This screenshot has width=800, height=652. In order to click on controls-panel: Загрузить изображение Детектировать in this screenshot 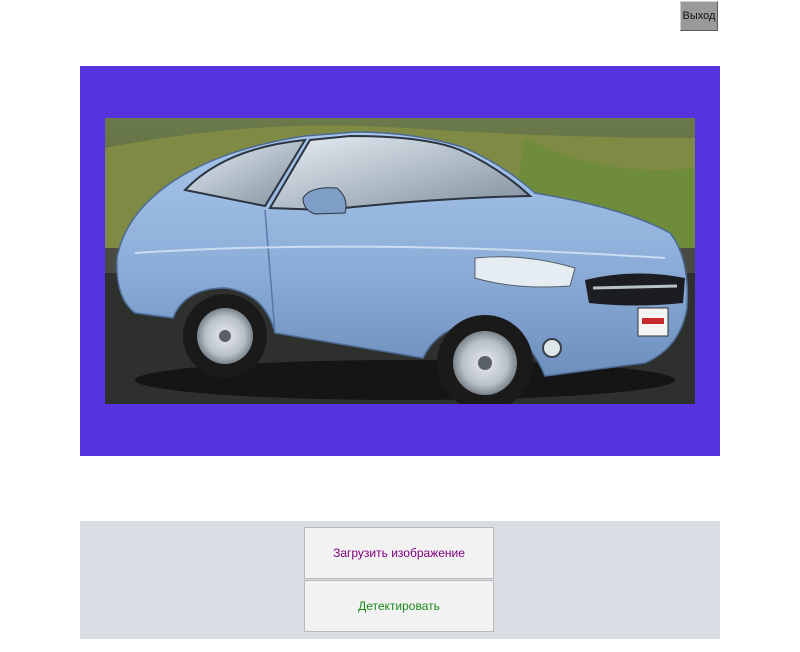, I will do `click(400, 580)`.